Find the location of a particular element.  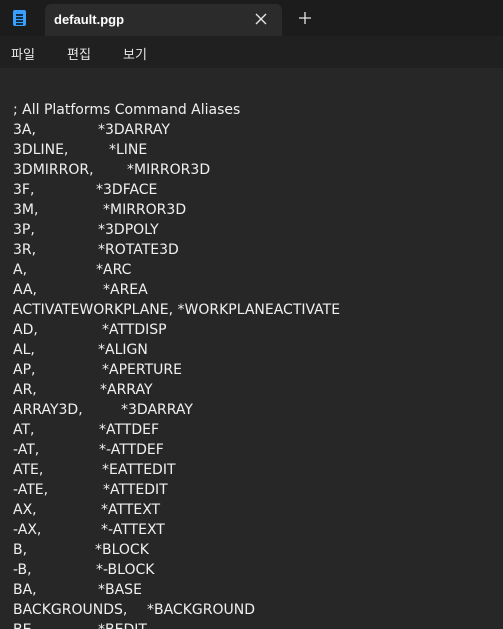

command-text: *ATTDISP is located at coordinates (134, 330).